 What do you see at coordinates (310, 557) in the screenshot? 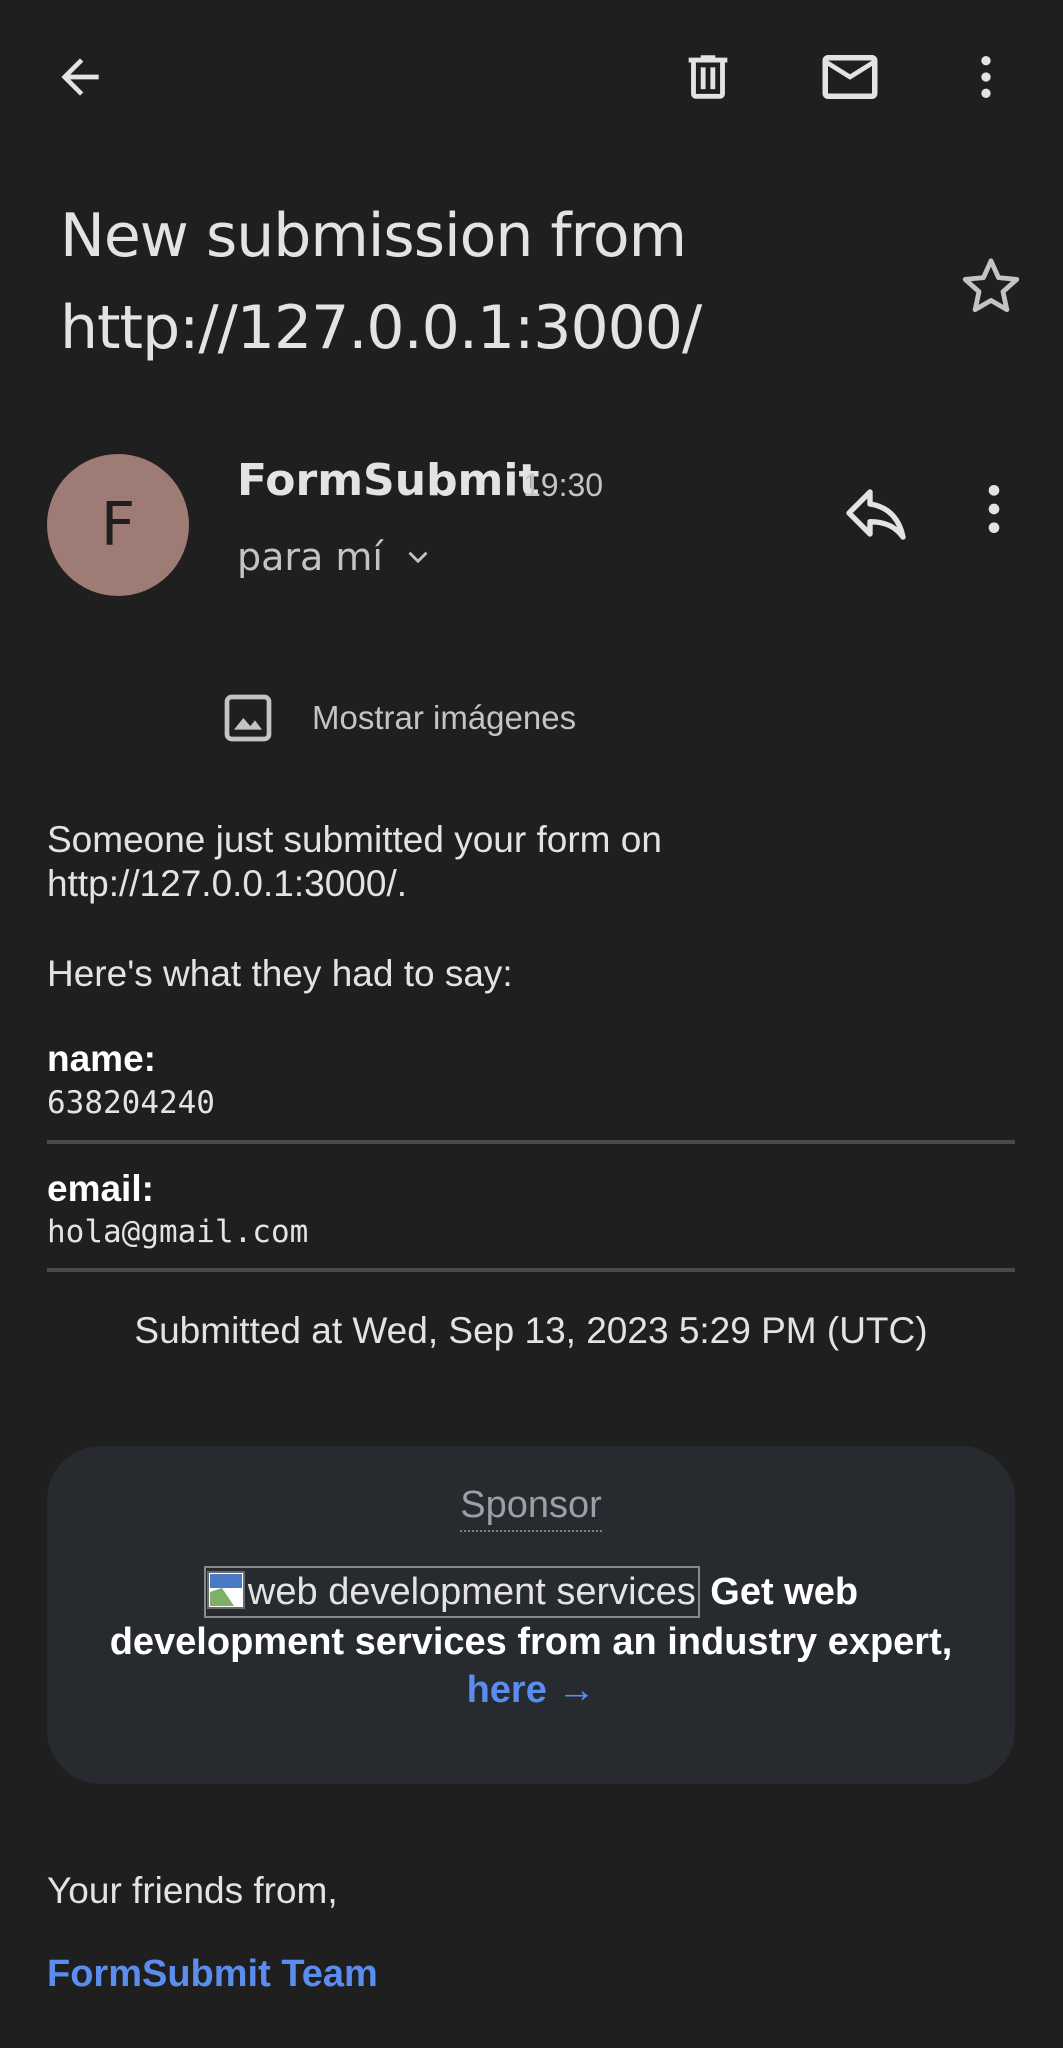
I see `recipient-label: para mí` at bounding box center [310, 557].